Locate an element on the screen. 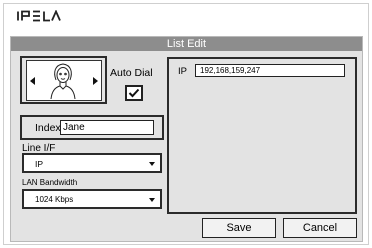  cancel-button: Cancel is located at coordinates (320, 228).